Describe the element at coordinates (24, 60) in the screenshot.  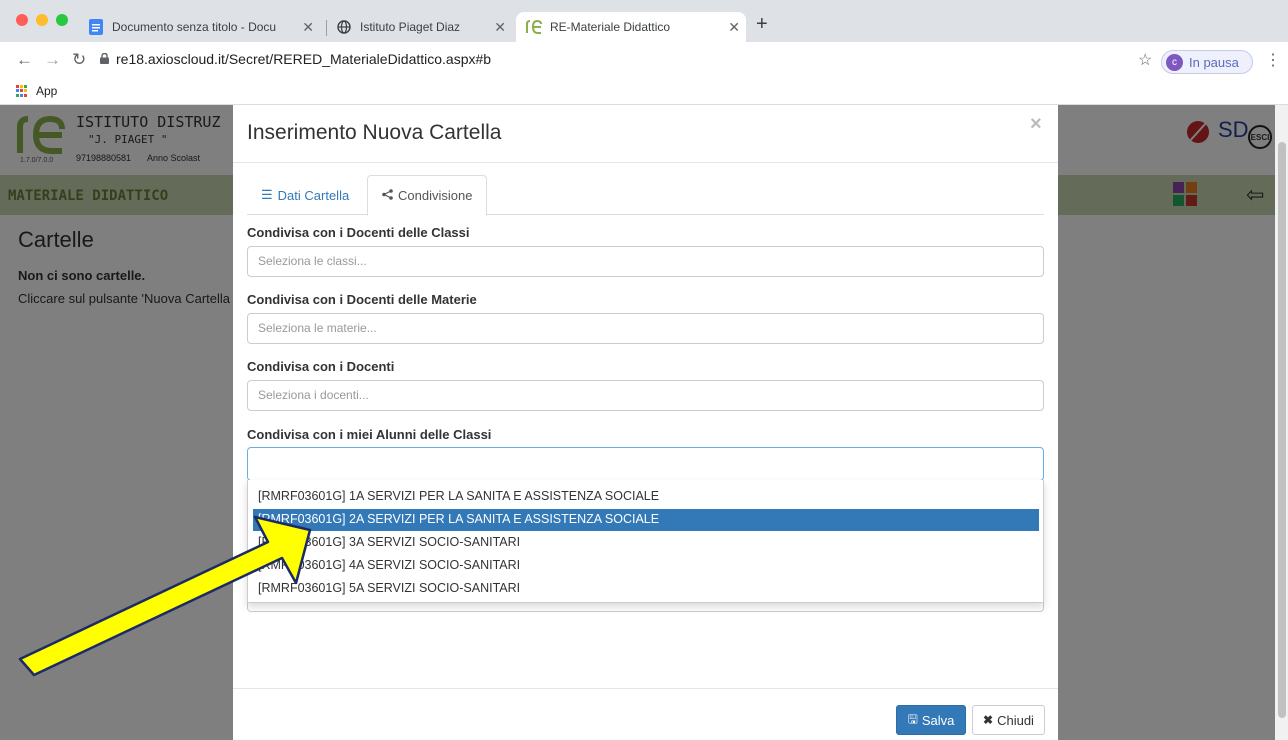
I see `back-arrow-icon: ←` at that location.